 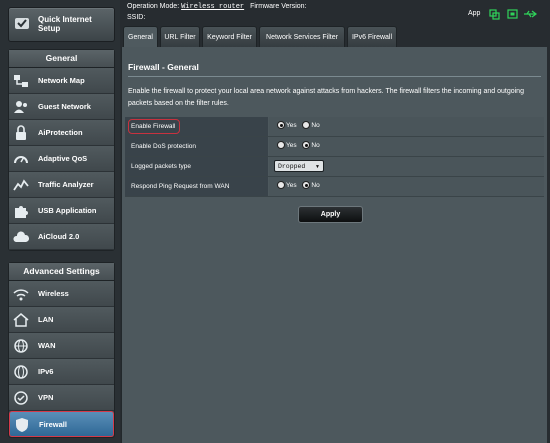 What do you see at coordinates (229, 36) in the screenshot?
I see `tab-keyword-filter: Keyword Filter` at bounding box center [229, 36].